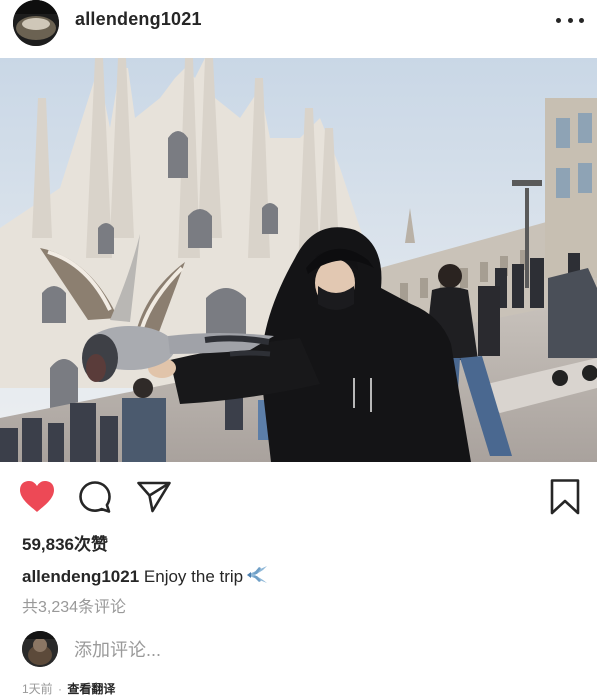 The height and width of the screenshot is (700, 597). I want to click on view-comments-link: 共3,234条评论, so click(74, 605).